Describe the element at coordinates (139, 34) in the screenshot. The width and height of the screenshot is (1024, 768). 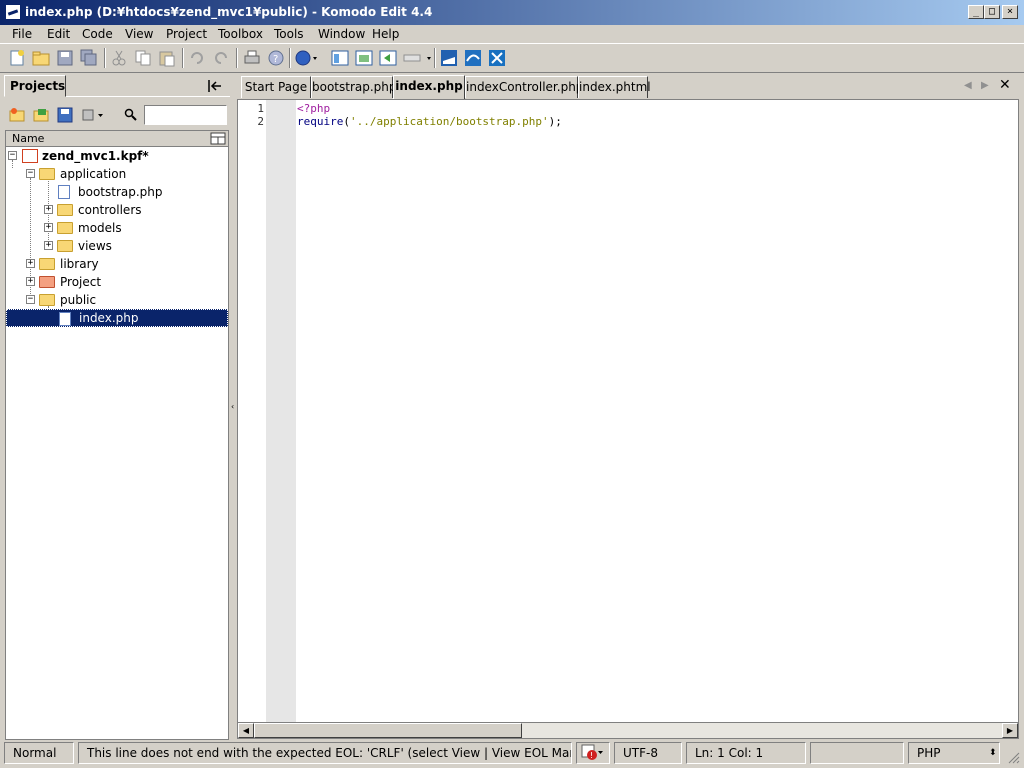
I see `menu-view: View` at that location.